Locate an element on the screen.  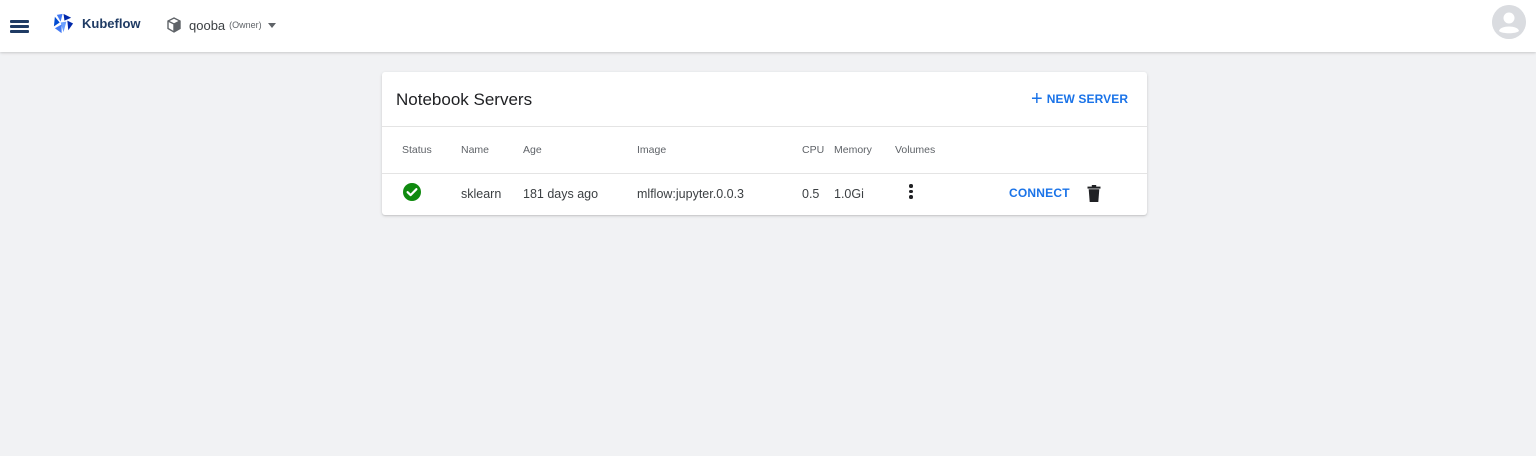
page-title: Notebook Servers is located at coordinates (464, 99).